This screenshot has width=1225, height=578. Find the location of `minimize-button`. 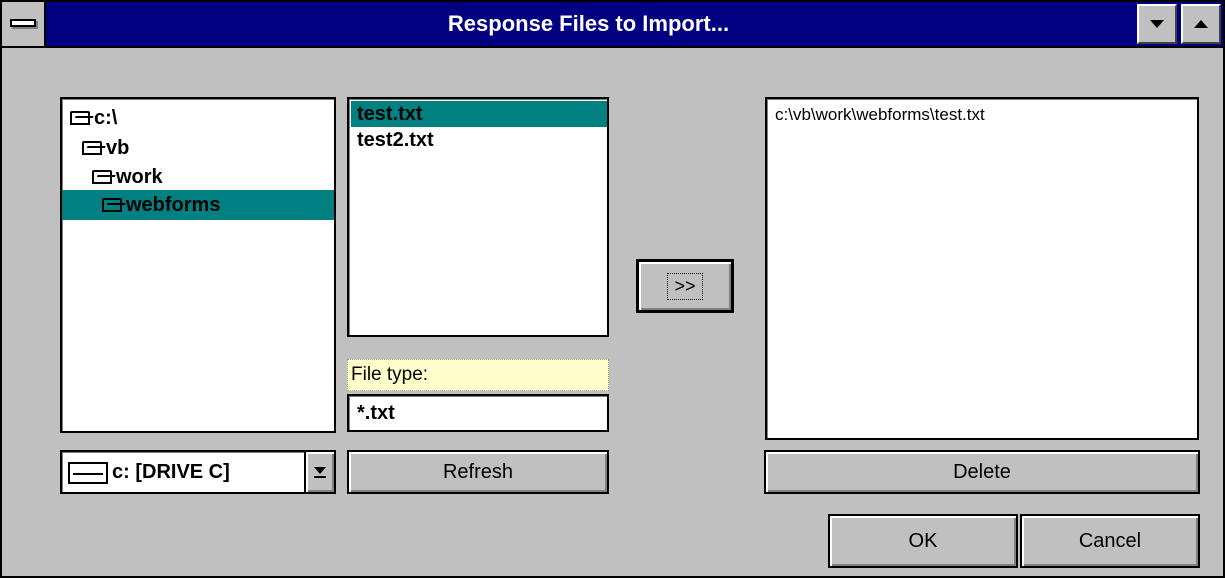

minimize-button is located at coordinates (1157, 24).